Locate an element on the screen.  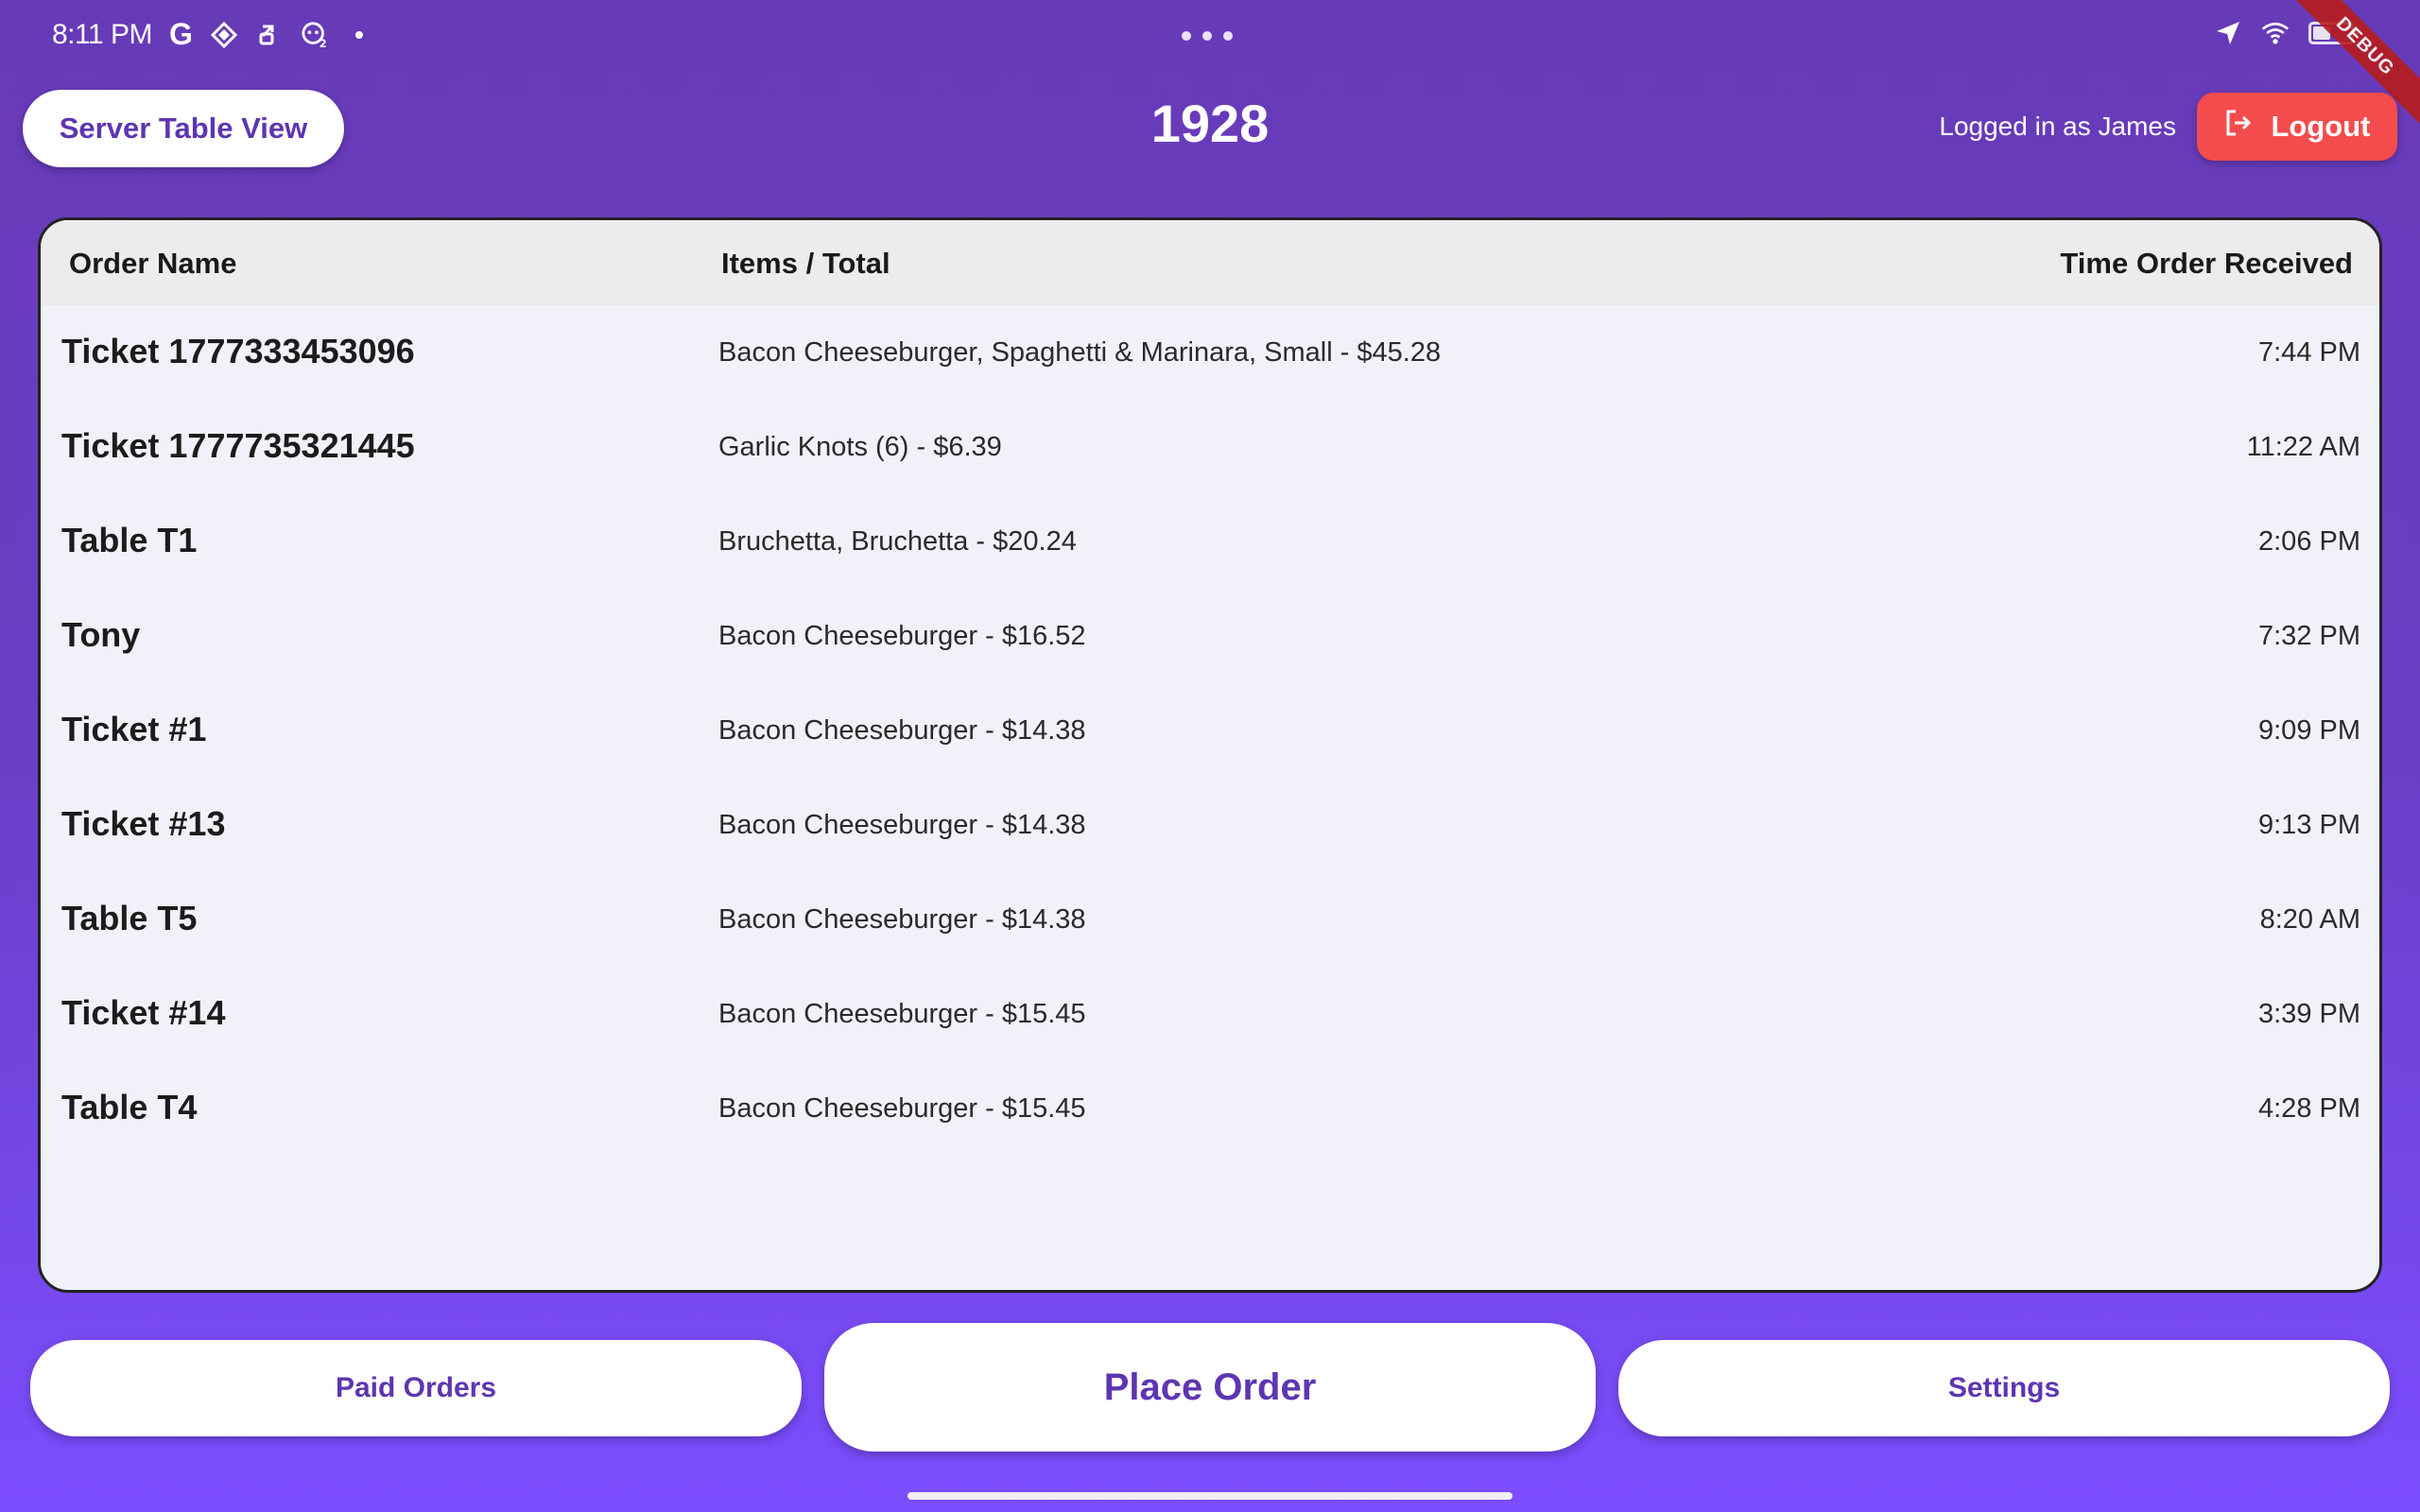
server-table-view-button: Server Table View is located at coordinates (183, 128).